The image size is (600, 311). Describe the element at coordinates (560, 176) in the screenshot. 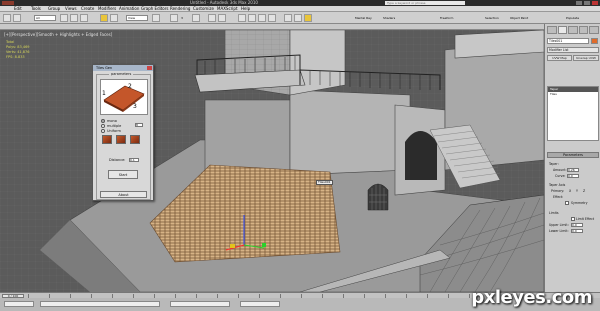

I see `curve-label: Curve:` at that location.